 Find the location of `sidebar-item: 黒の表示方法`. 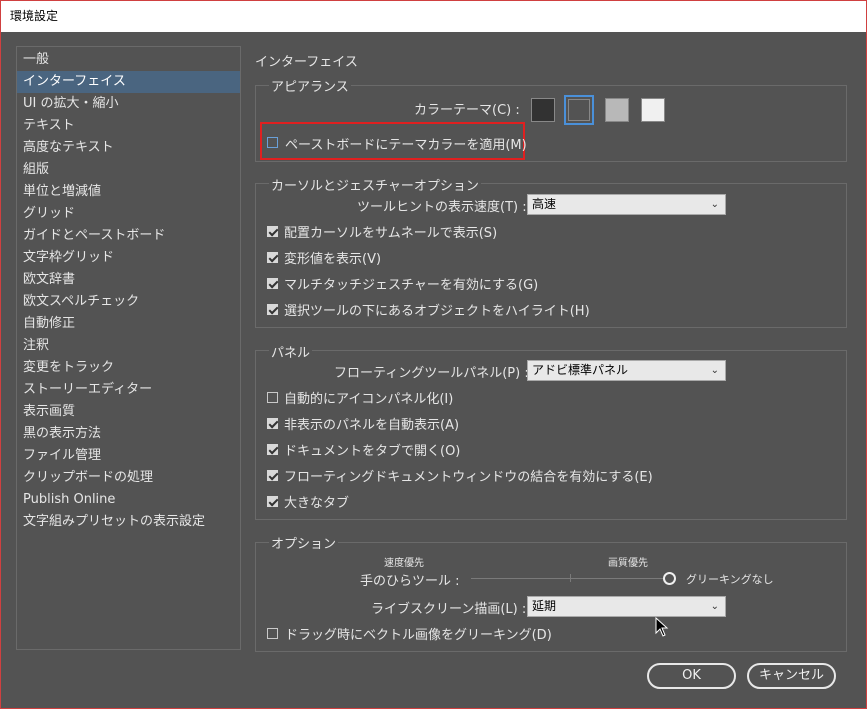

sidebar-item: 黒の表示方法 is located at coordinates (128, 434).